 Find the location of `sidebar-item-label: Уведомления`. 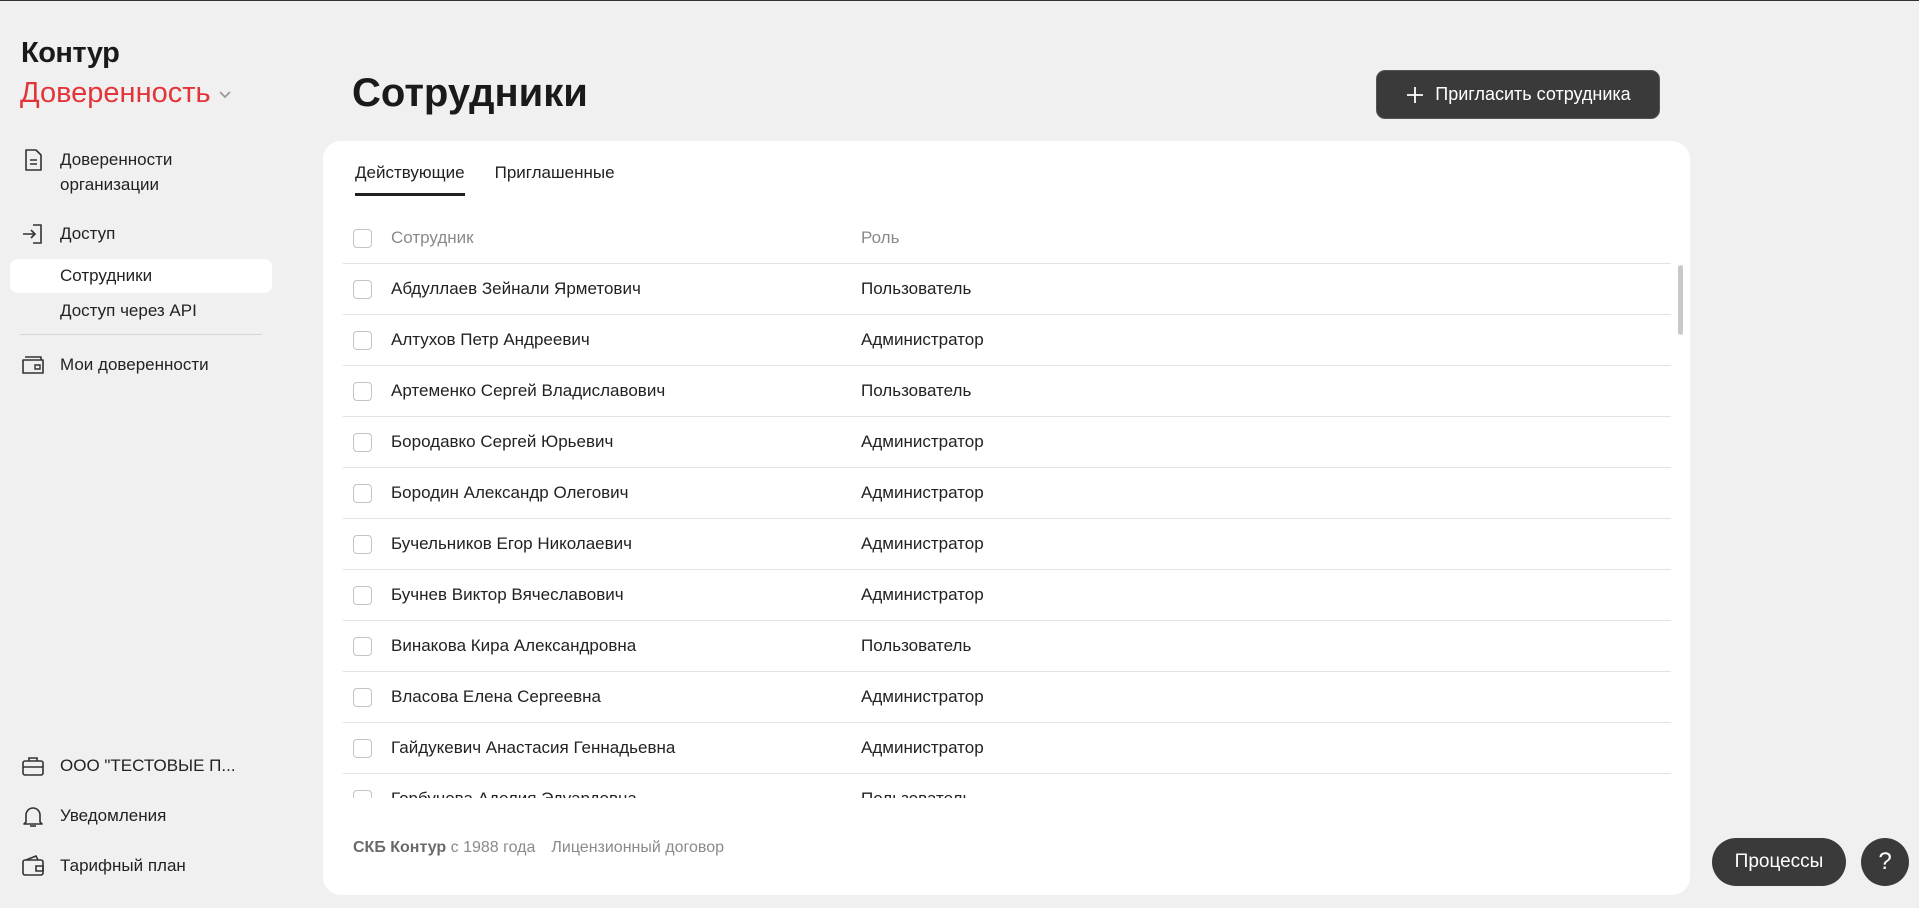

sidebar-item-label: Уведомления is located at coordinates (113, 815).